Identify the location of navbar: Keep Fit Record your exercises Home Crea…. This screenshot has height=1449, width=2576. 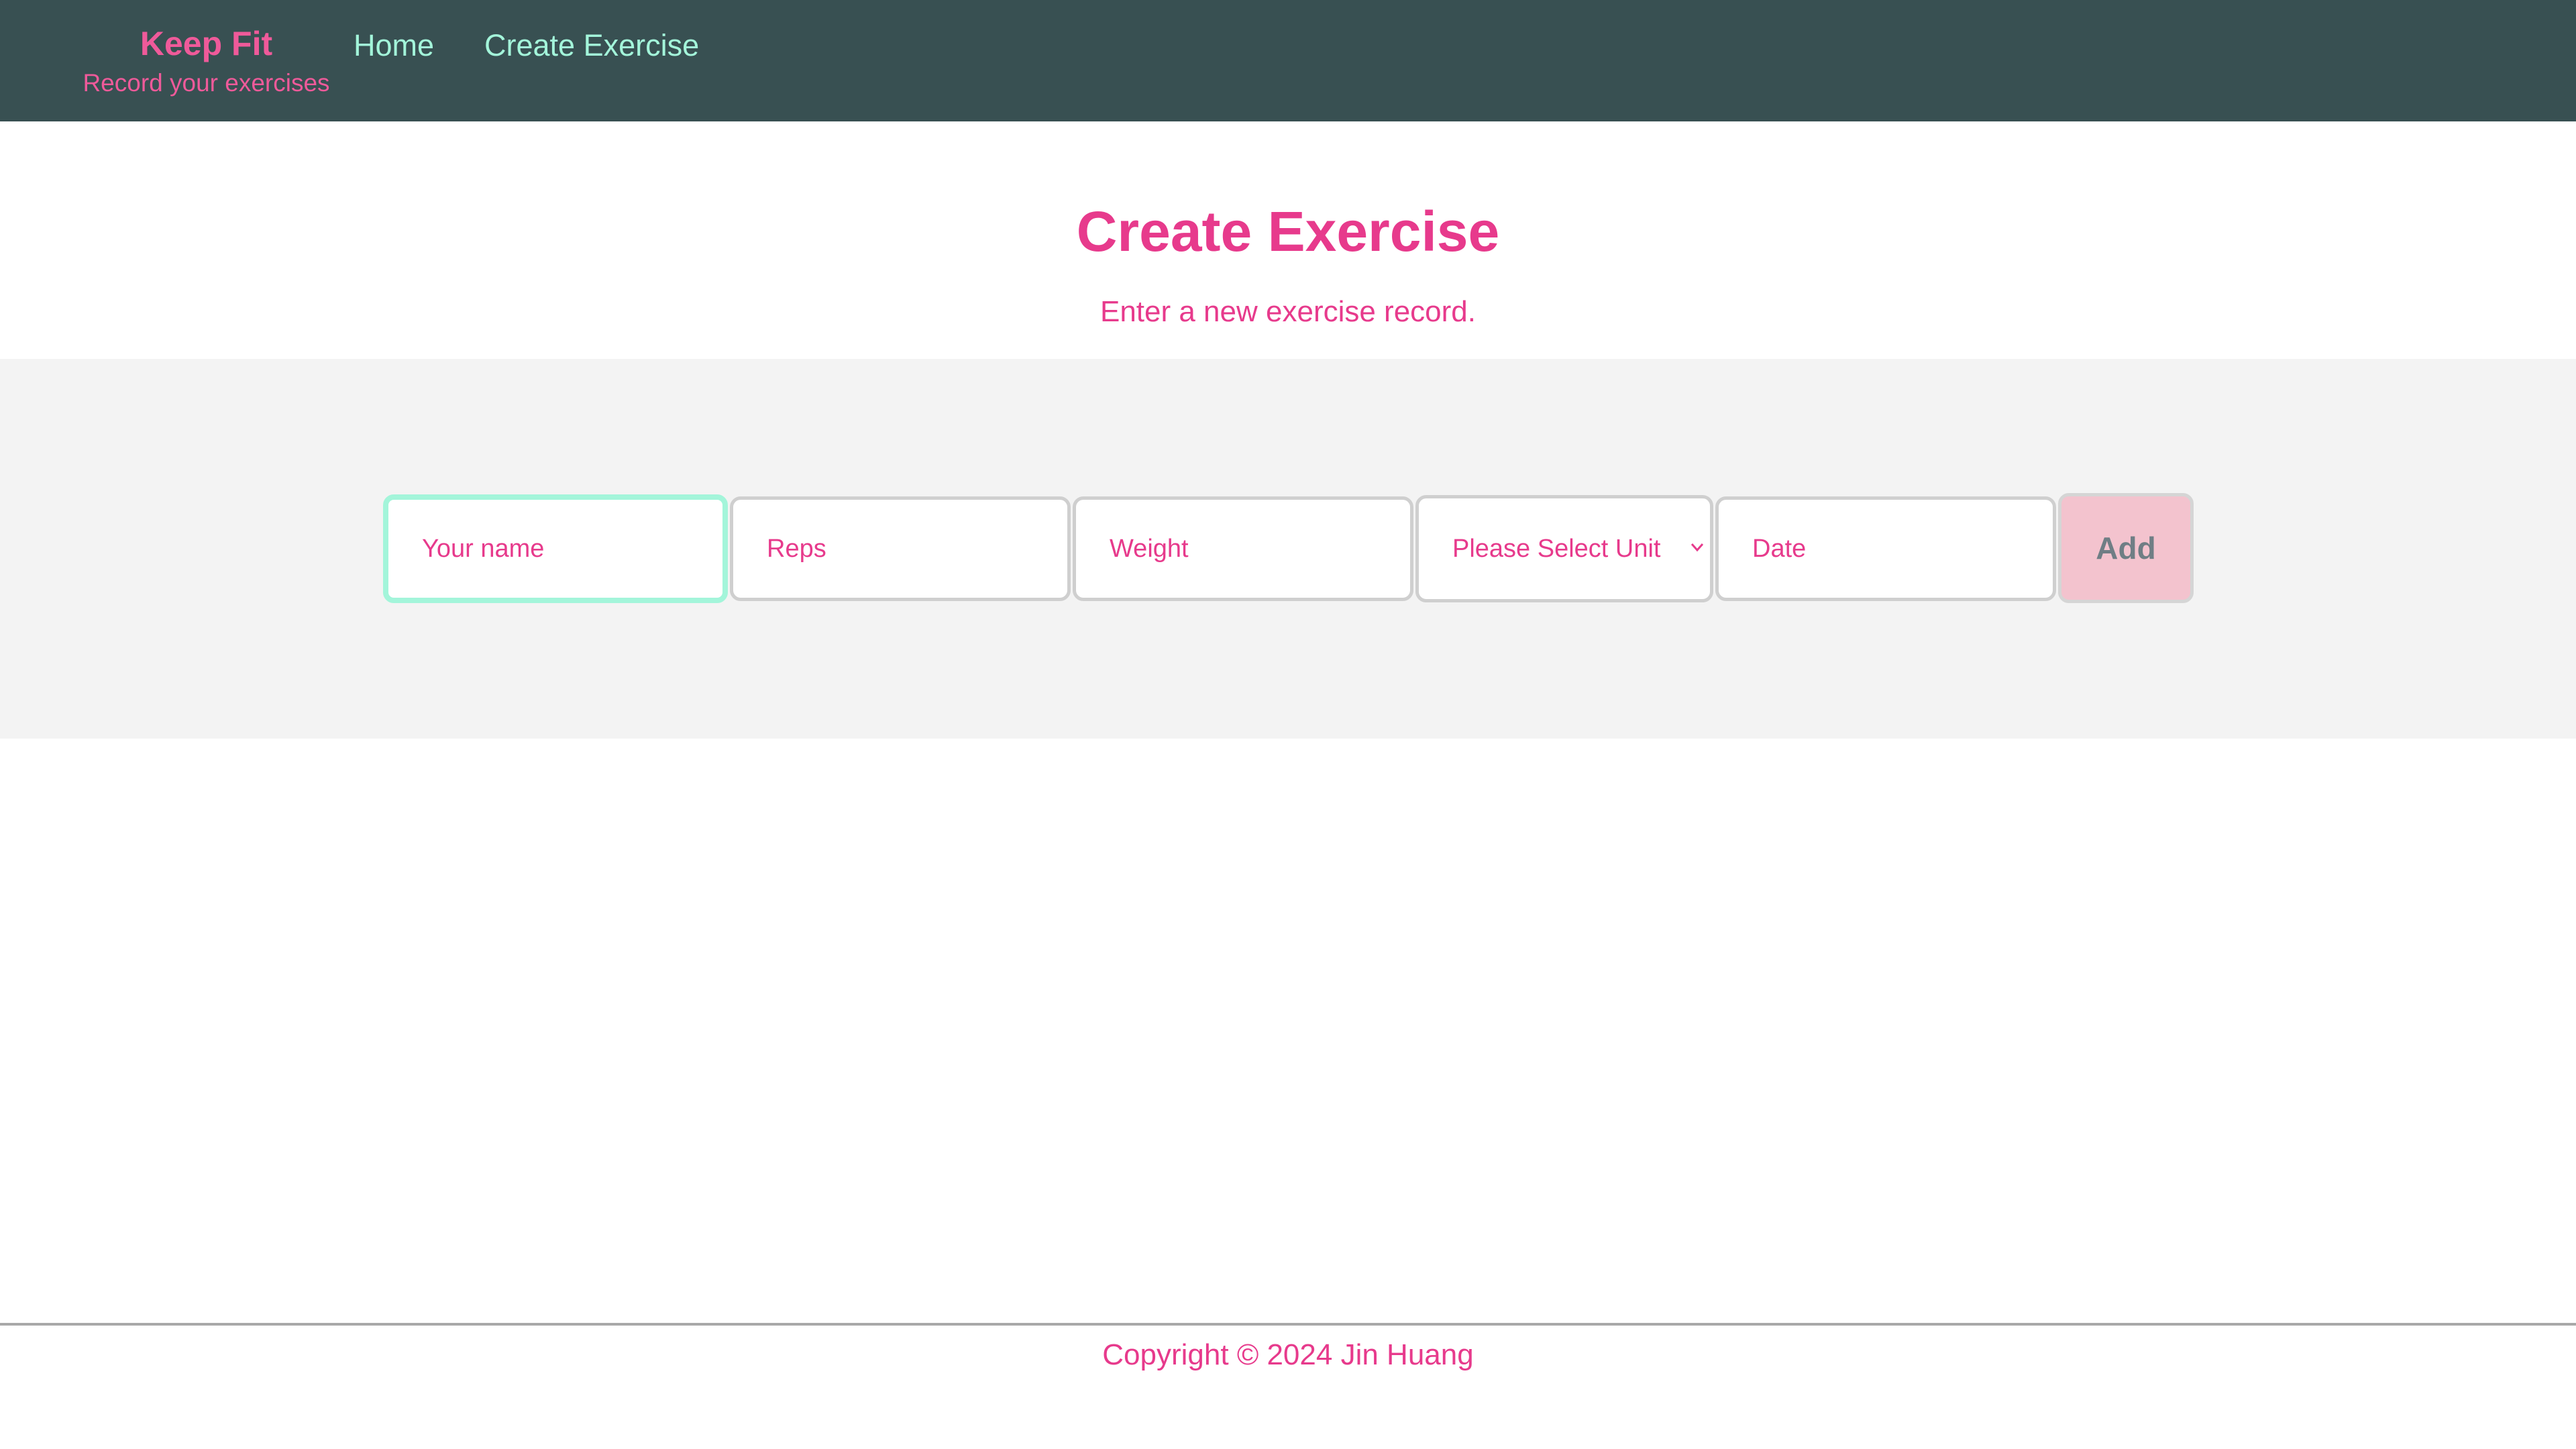
(1288, 60).